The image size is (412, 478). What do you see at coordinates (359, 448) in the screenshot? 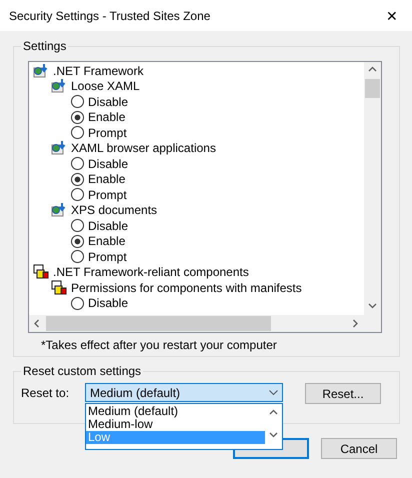
I see `cancel-button: Cancel` at bounding box center [359, 448].